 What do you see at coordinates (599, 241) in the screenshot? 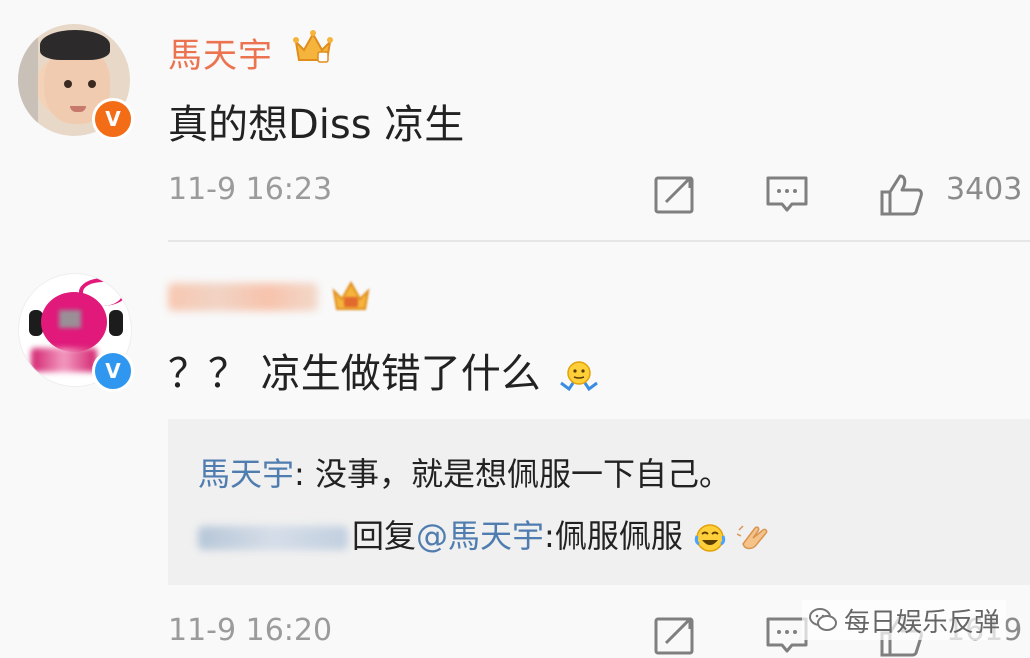
I see `divider` at bounding box center [599, 241].